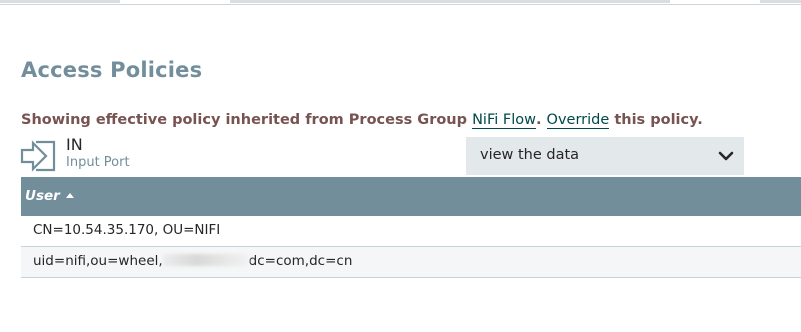 The height and width of the screenshot is (332, 801). What do you see at coordinates (300, 261) in the screenshot?
I see `user-cell-part: dc=com,dc=cn` at bounding box center [300, 261].